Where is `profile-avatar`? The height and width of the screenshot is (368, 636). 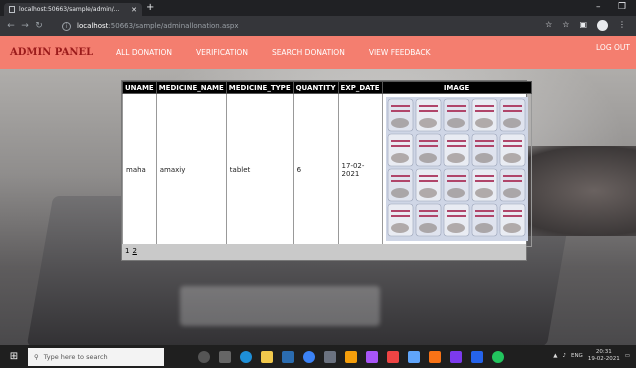
profile-avatar is located at coordinates (602, 25).